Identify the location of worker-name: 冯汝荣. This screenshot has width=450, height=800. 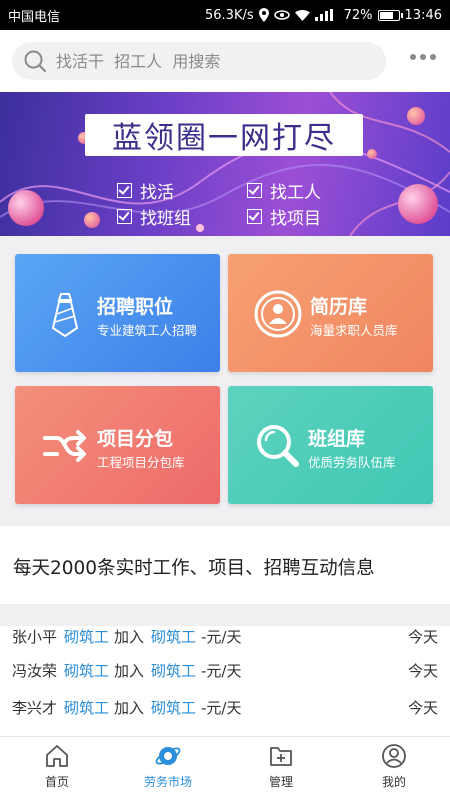
(35, 670).